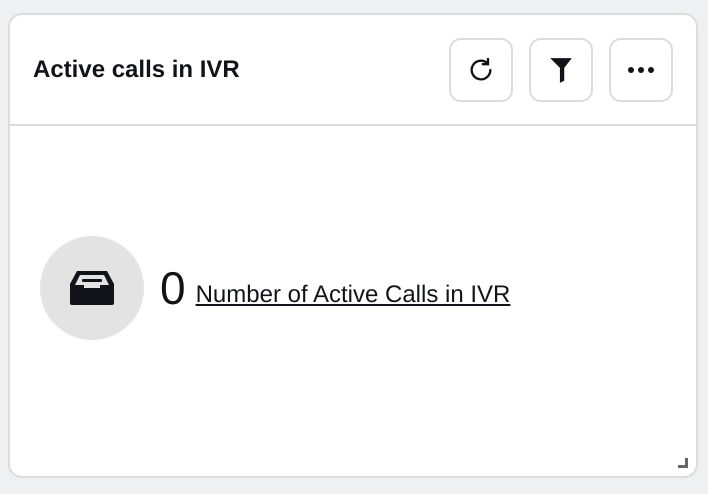 The width and height of the screenshot is (708, 494). Describe the element at coordinates (683, 463) in the screenshot. I see `resize-handle-icon` at that location.